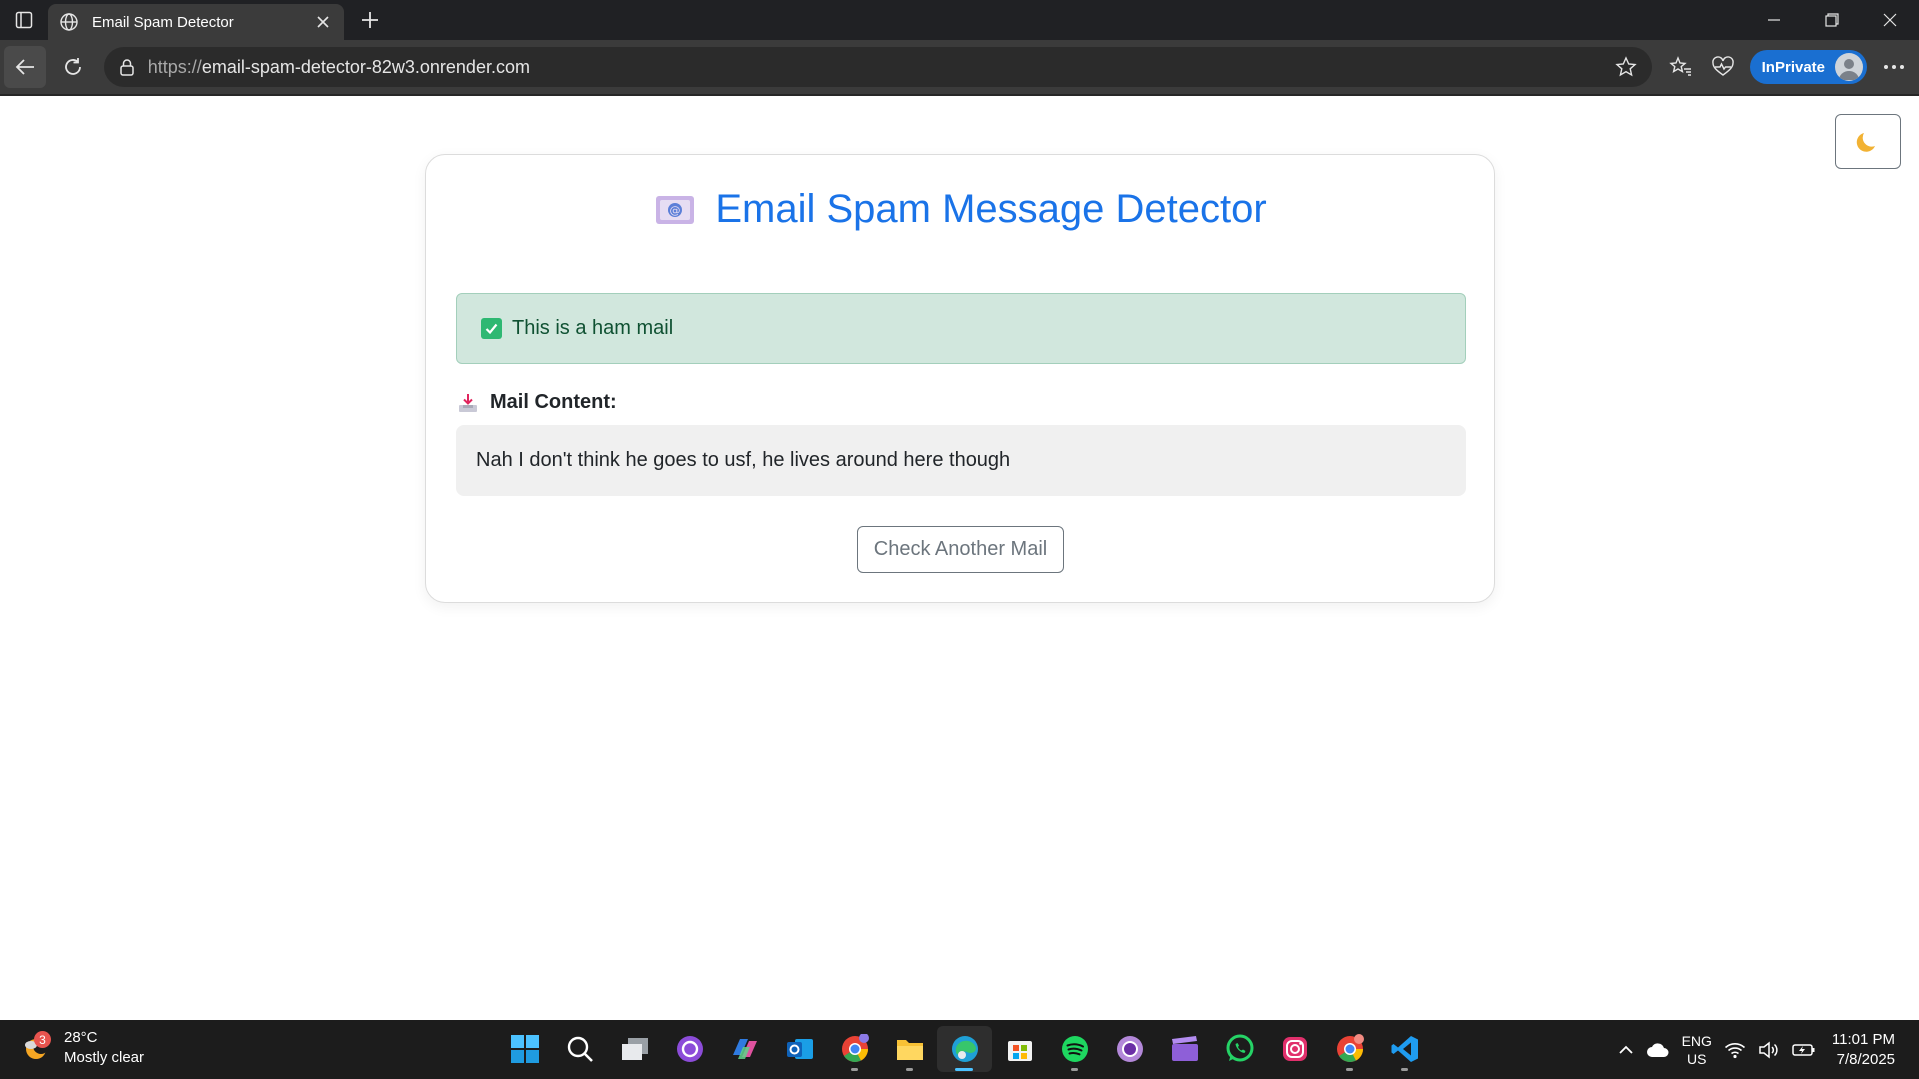  I want to click on tab-actions-icon, so click(24, 20).